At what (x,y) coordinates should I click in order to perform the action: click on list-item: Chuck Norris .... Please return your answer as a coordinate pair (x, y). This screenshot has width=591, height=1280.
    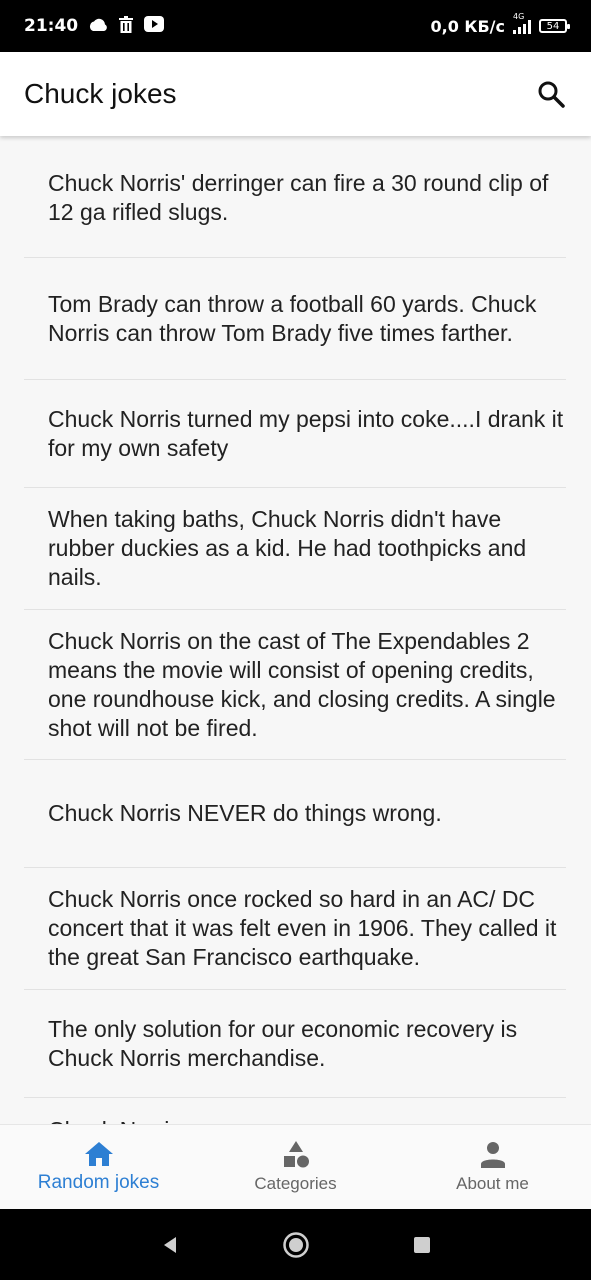
    Looking at the image, I should click on (295, 1111).